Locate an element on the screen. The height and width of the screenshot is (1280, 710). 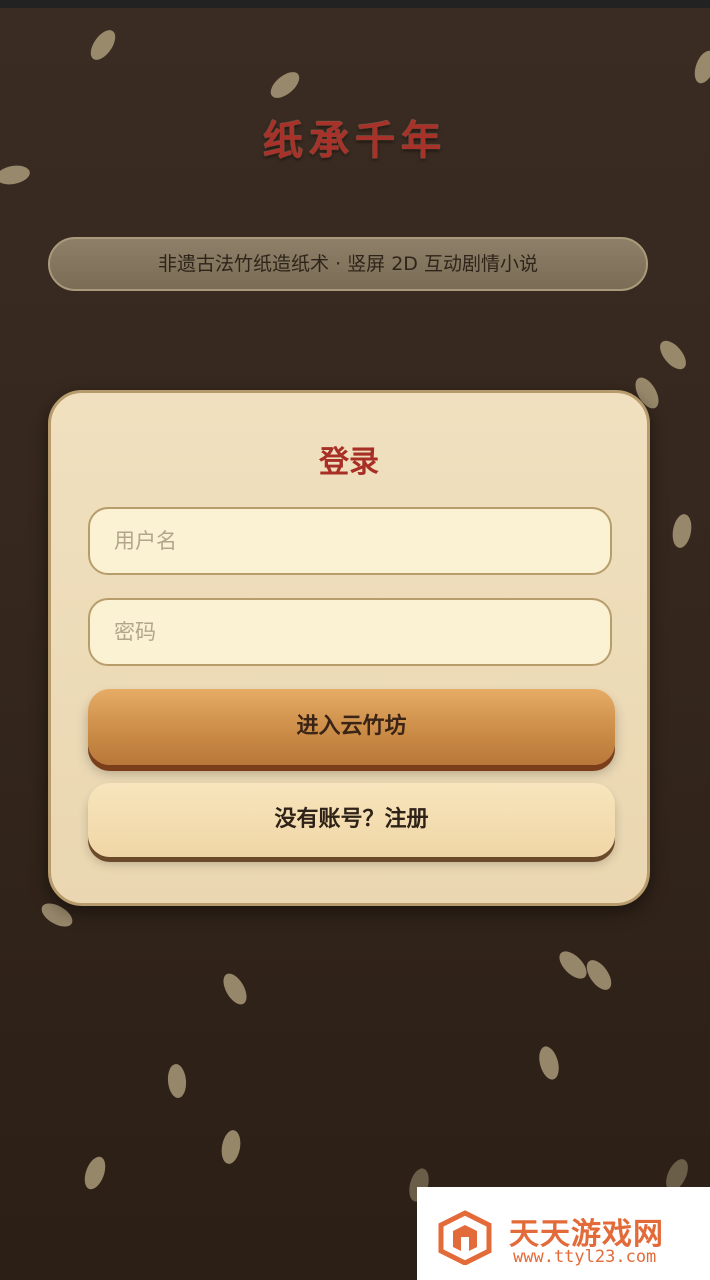
watermark: 天天游戏网 www.ttyl23.com is located at coordinates (563, 1233).